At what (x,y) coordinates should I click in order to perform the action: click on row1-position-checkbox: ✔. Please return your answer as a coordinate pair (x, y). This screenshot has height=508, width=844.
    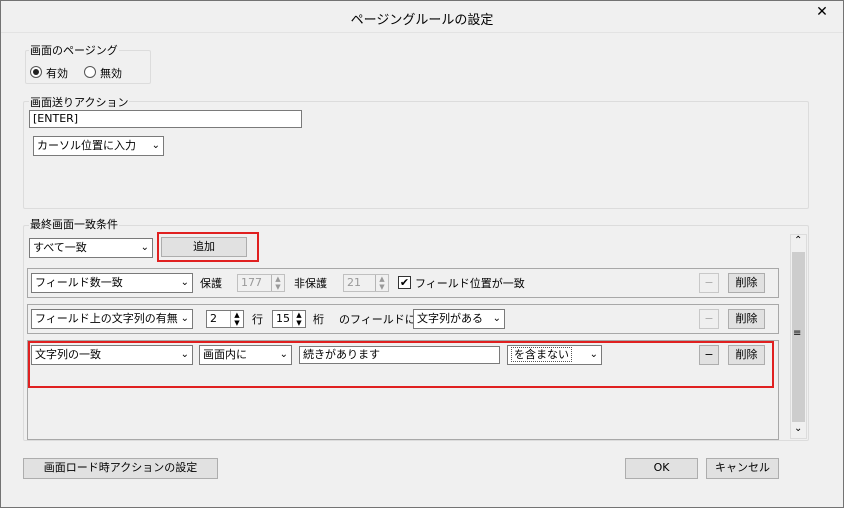
    Looking at the image, I should click on (404, 282).